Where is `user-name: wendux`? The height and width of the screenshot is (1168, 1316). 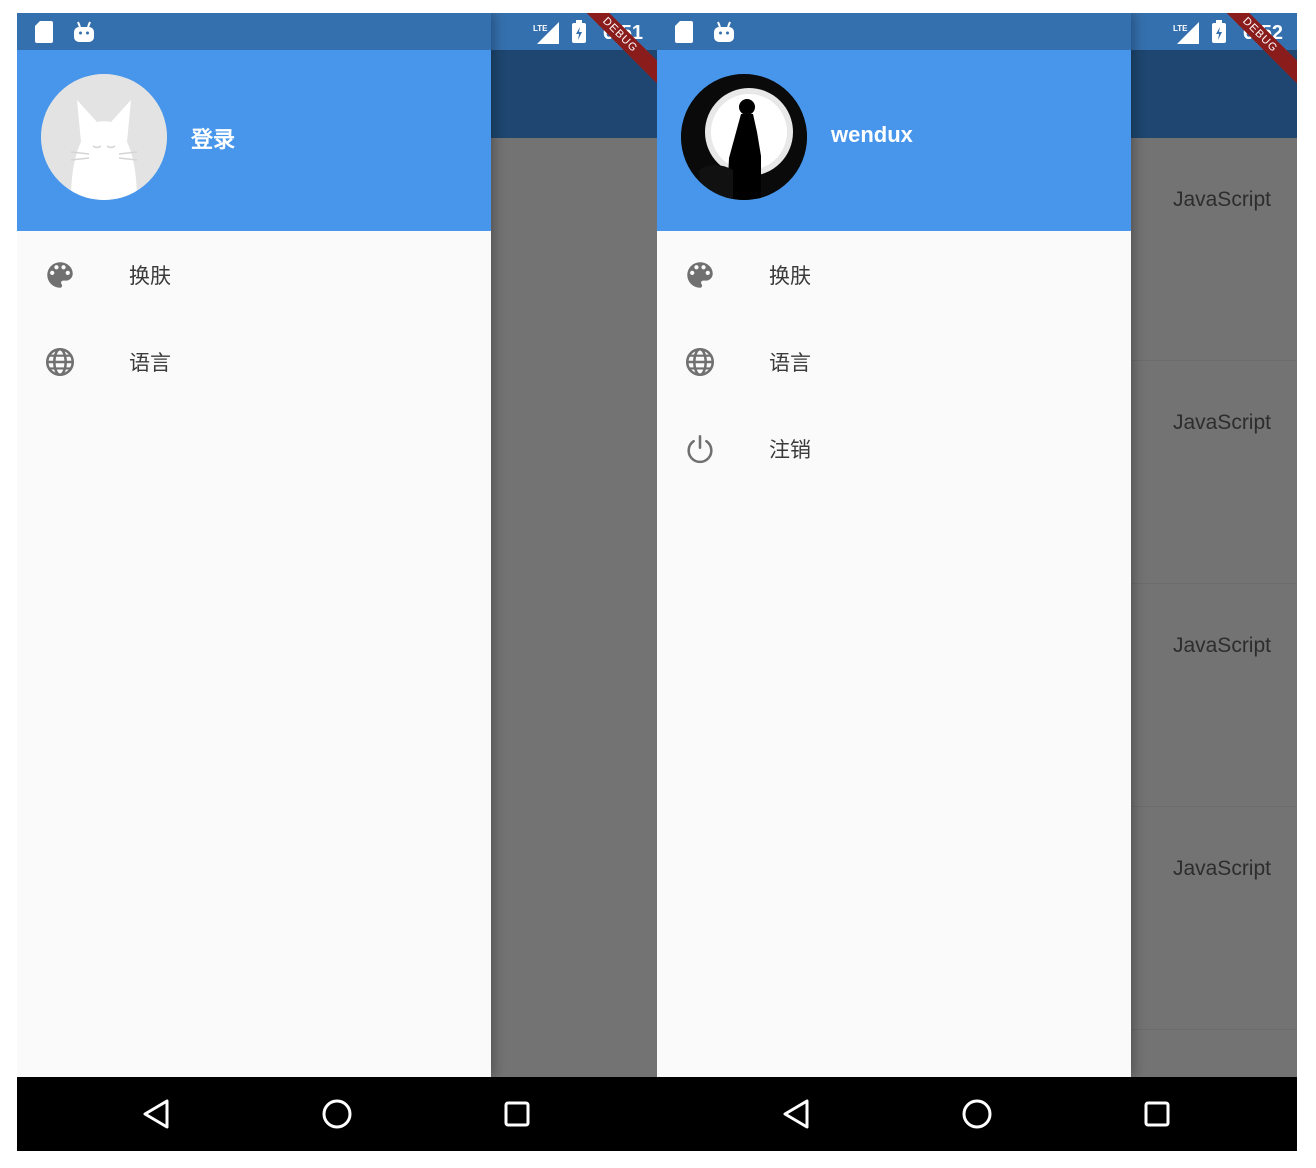
user-name: wendux is located at coordinates (872, 135).